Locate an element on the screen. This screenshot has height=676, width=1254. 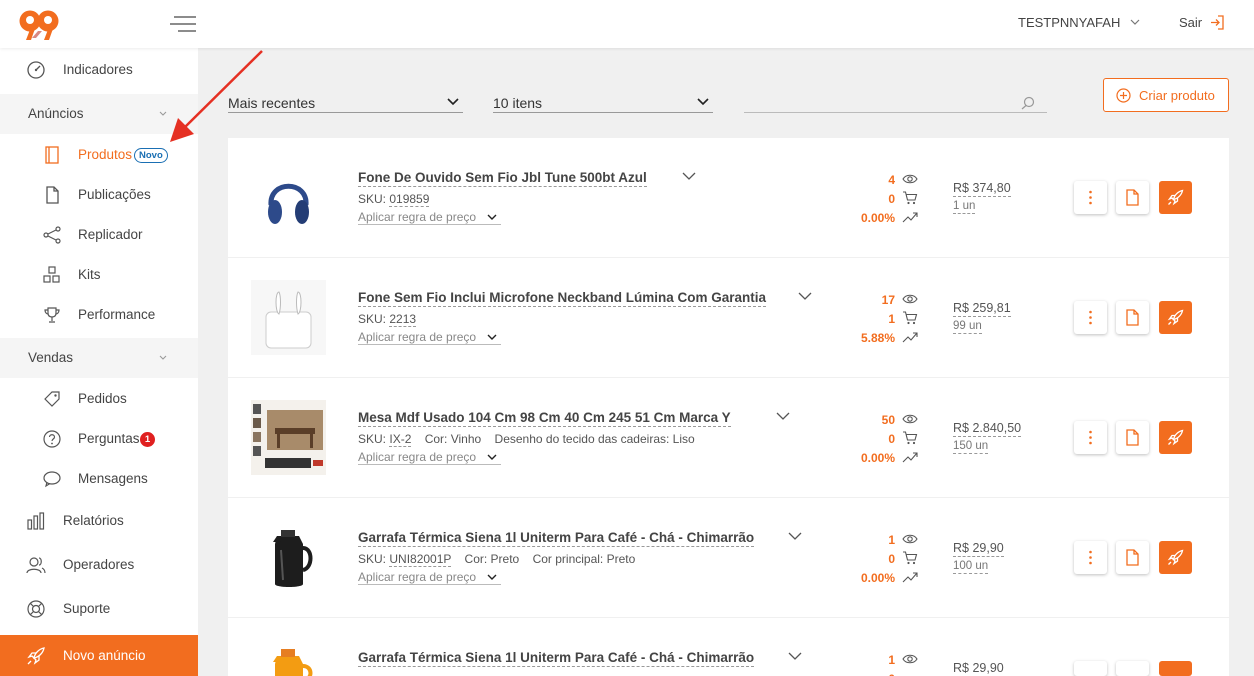
page-size-select: 10 itens is located at coordinates (603, 102).